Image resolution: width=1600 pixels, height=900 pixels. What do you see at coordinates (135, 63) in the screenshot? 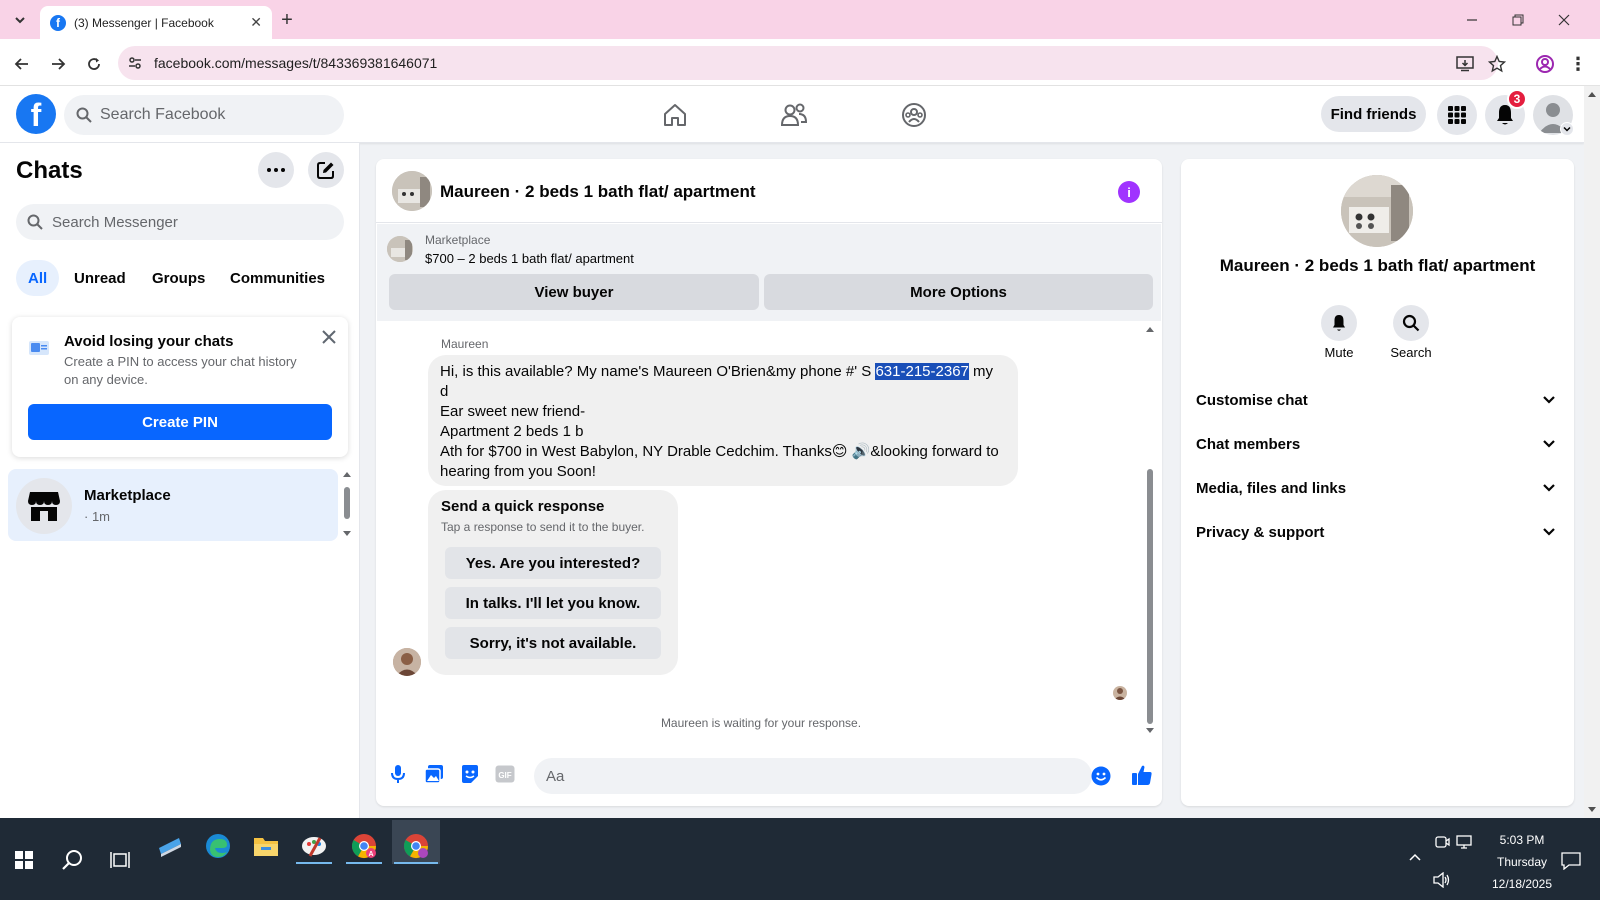
I see `site-info-icon` at bounding box center [135, 63].